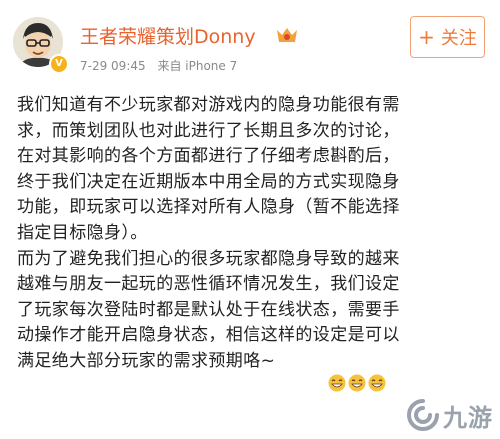 The width and height of the screenshot is (500, 439). What do you see at coordinates (423, 415) in the screenshot?
I see `jiuyou-logo-icon` at bounding box center [423, 415].